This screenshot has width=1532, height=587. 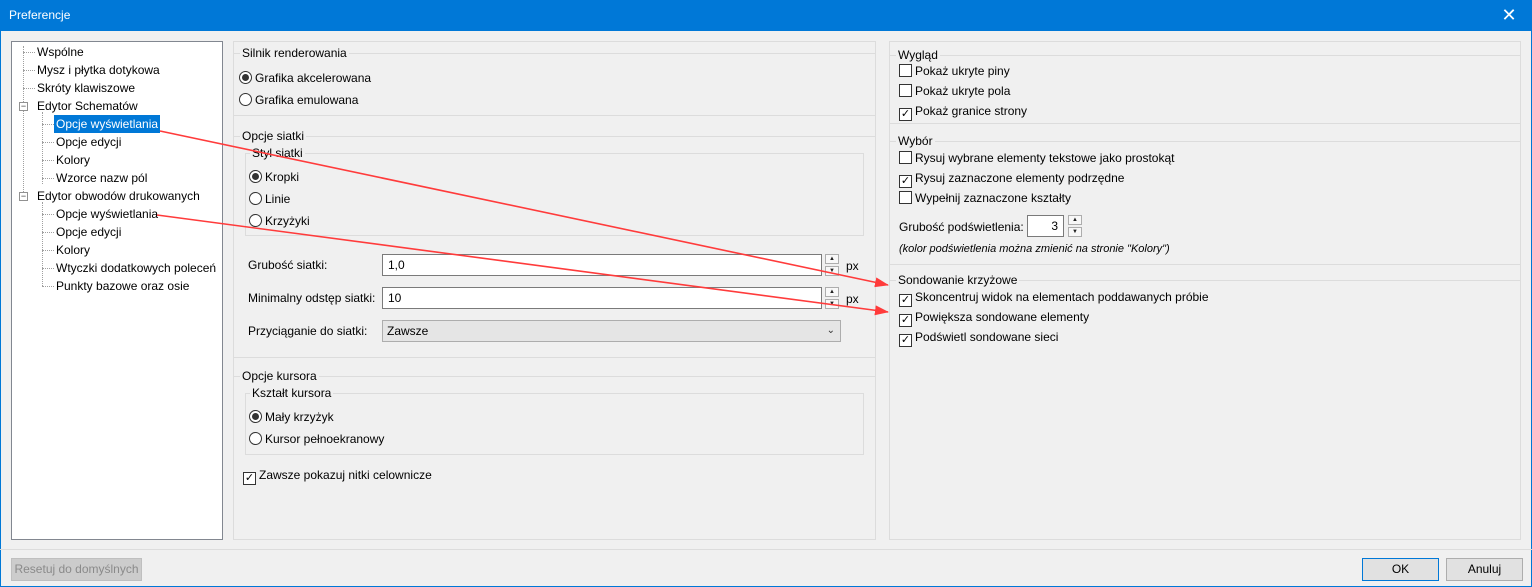 What do you see at coordinates (1400, 569) in the screenshot?
I see `ok-button: OK` at bounding box center [1400, 569].